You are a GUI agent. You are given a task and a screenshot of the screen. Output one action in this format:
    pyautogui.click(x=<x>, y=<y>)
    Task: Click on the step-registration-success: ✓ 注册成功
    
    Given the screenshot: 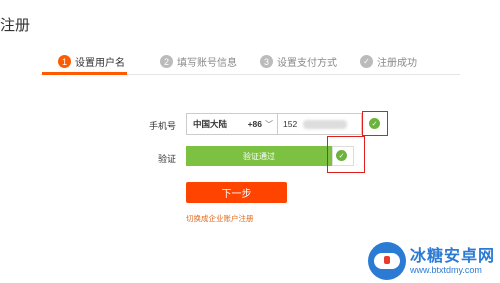 What is the action you would take?
    pyautogui.click(x=388, y=61)
    